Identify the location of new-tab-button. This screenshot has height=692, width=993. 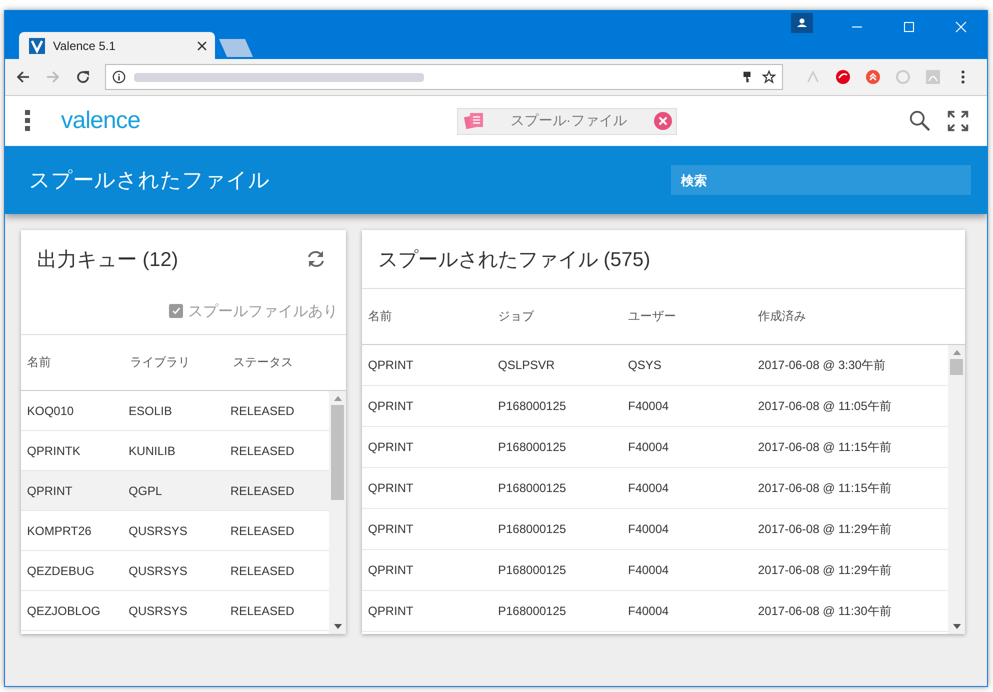
(236, 48).